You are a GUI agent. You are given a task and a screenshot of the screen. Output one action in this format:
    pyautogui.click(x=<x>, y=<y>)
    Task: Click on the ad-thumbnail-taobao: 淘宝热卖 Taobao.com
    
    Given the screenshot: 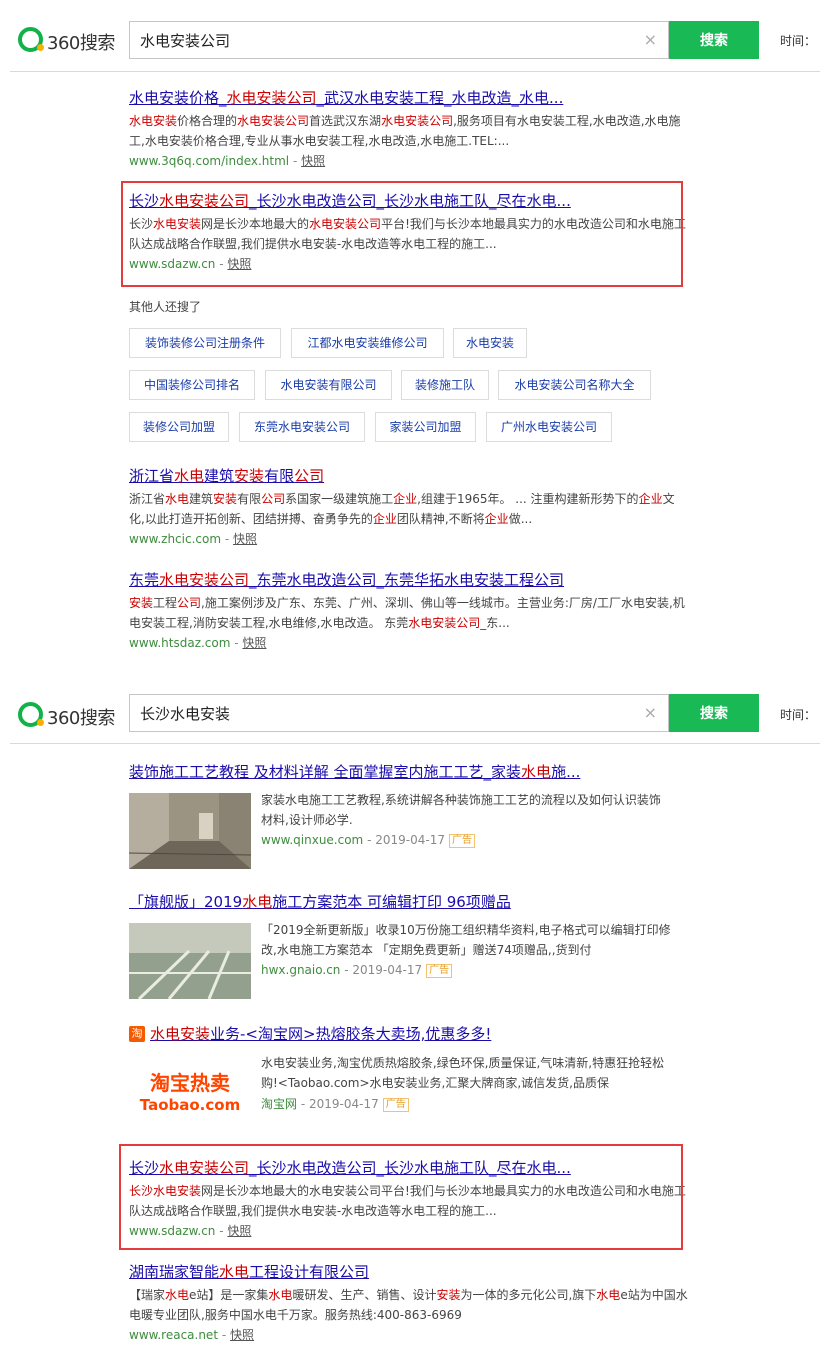 What is the action you would take?
    pyautogui.click(x=190, y=1094)
    